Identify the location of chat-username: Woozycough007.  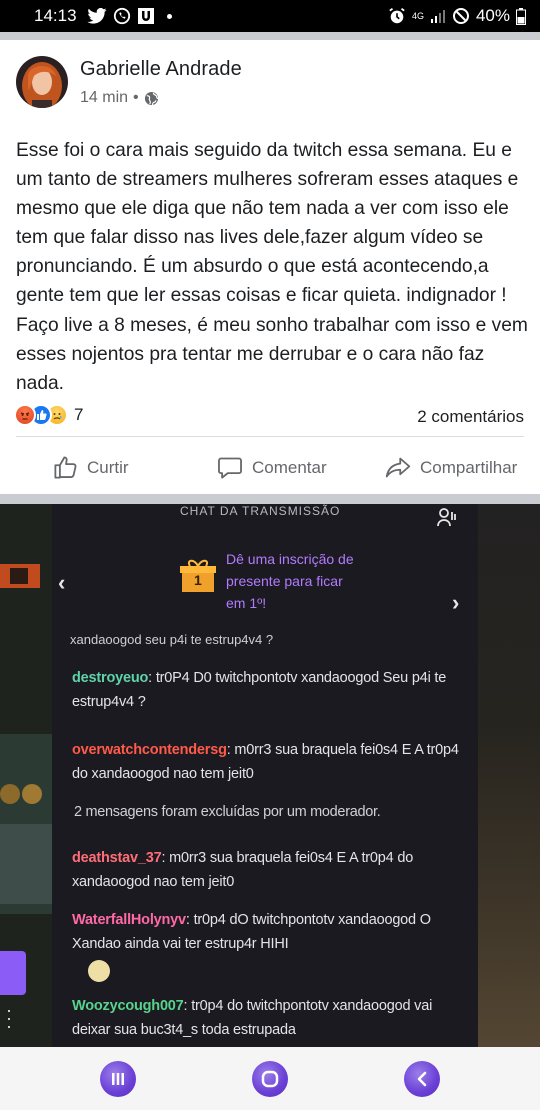
(128, 1006).